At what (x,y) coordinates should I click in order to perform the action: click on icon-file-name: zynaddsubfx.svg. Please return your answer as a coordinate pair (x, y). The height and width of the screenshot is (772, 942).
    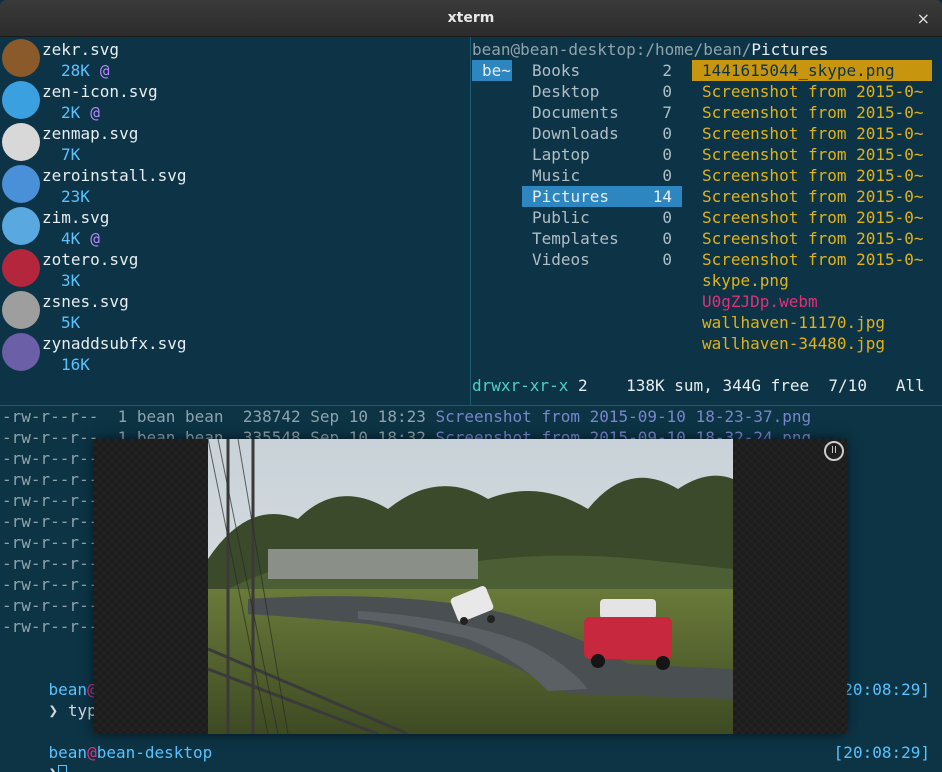
    Looking at the image, I should click on (114, 343).